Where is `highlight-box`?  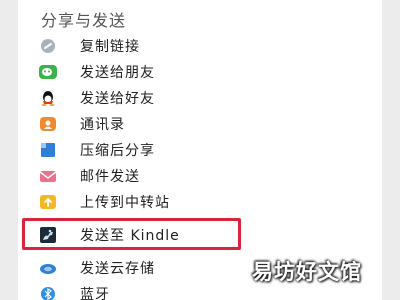
highlight-box is located at coordinates (131, 234).